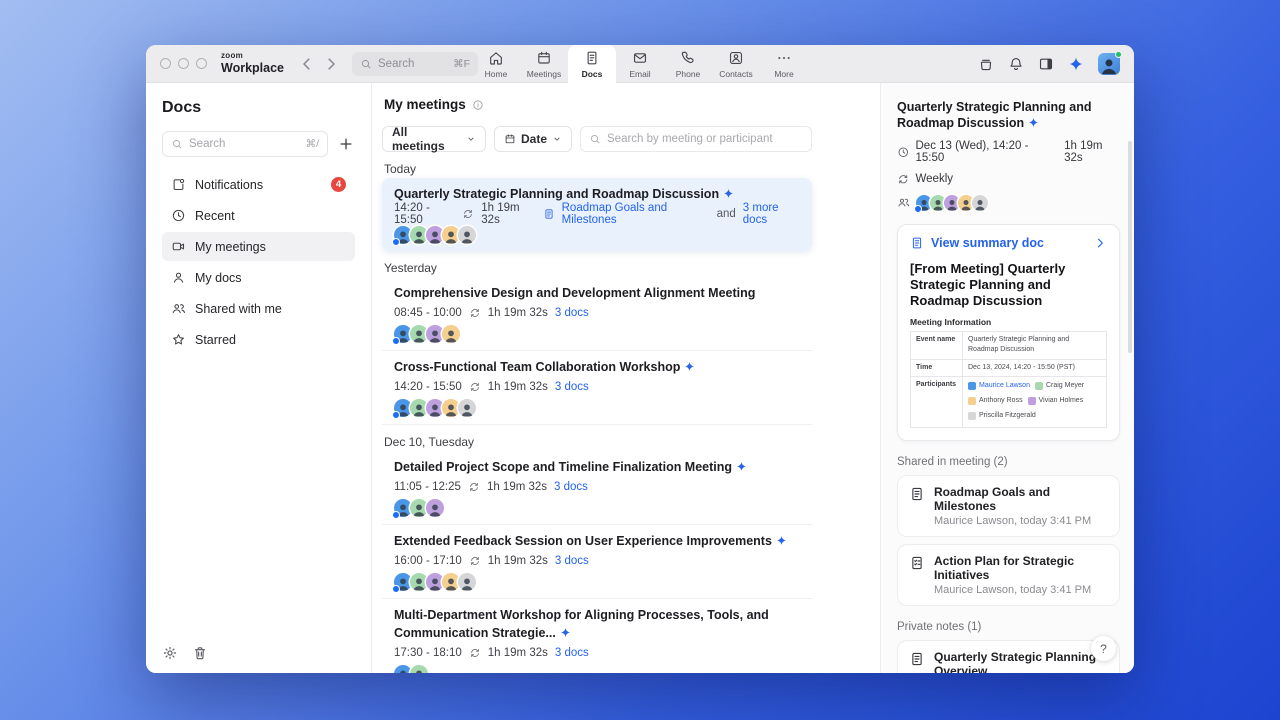 The width and height of the screenshot is (1280, 720). What do you see at coordinates (1016, 64) in the screenshot?
I see `notifications-bell-icon` at bounding box center [1016, 64].